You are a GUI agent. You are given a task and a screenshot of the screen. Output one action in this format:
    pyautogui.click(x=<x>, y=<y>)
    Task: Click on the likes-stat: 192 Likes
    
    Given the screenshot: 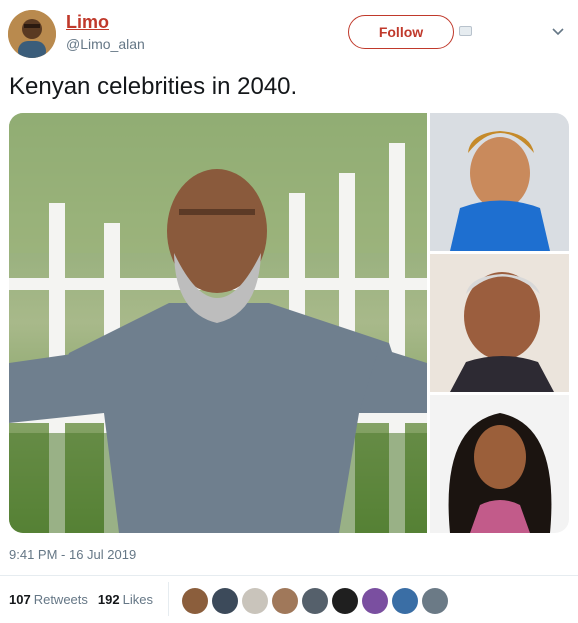 What is the action you would take?
    pyautogui.click(x=125, y=599)
    